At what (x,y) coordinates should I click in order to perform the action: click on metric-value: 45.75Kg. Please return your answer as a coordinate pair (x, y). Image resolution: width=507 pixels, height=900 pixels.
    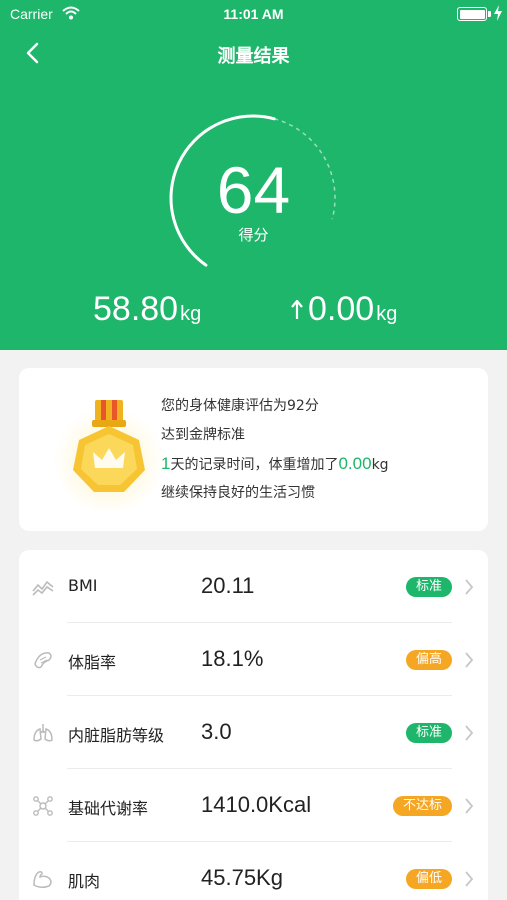
    Looking at the image, I should click on (242, 877).